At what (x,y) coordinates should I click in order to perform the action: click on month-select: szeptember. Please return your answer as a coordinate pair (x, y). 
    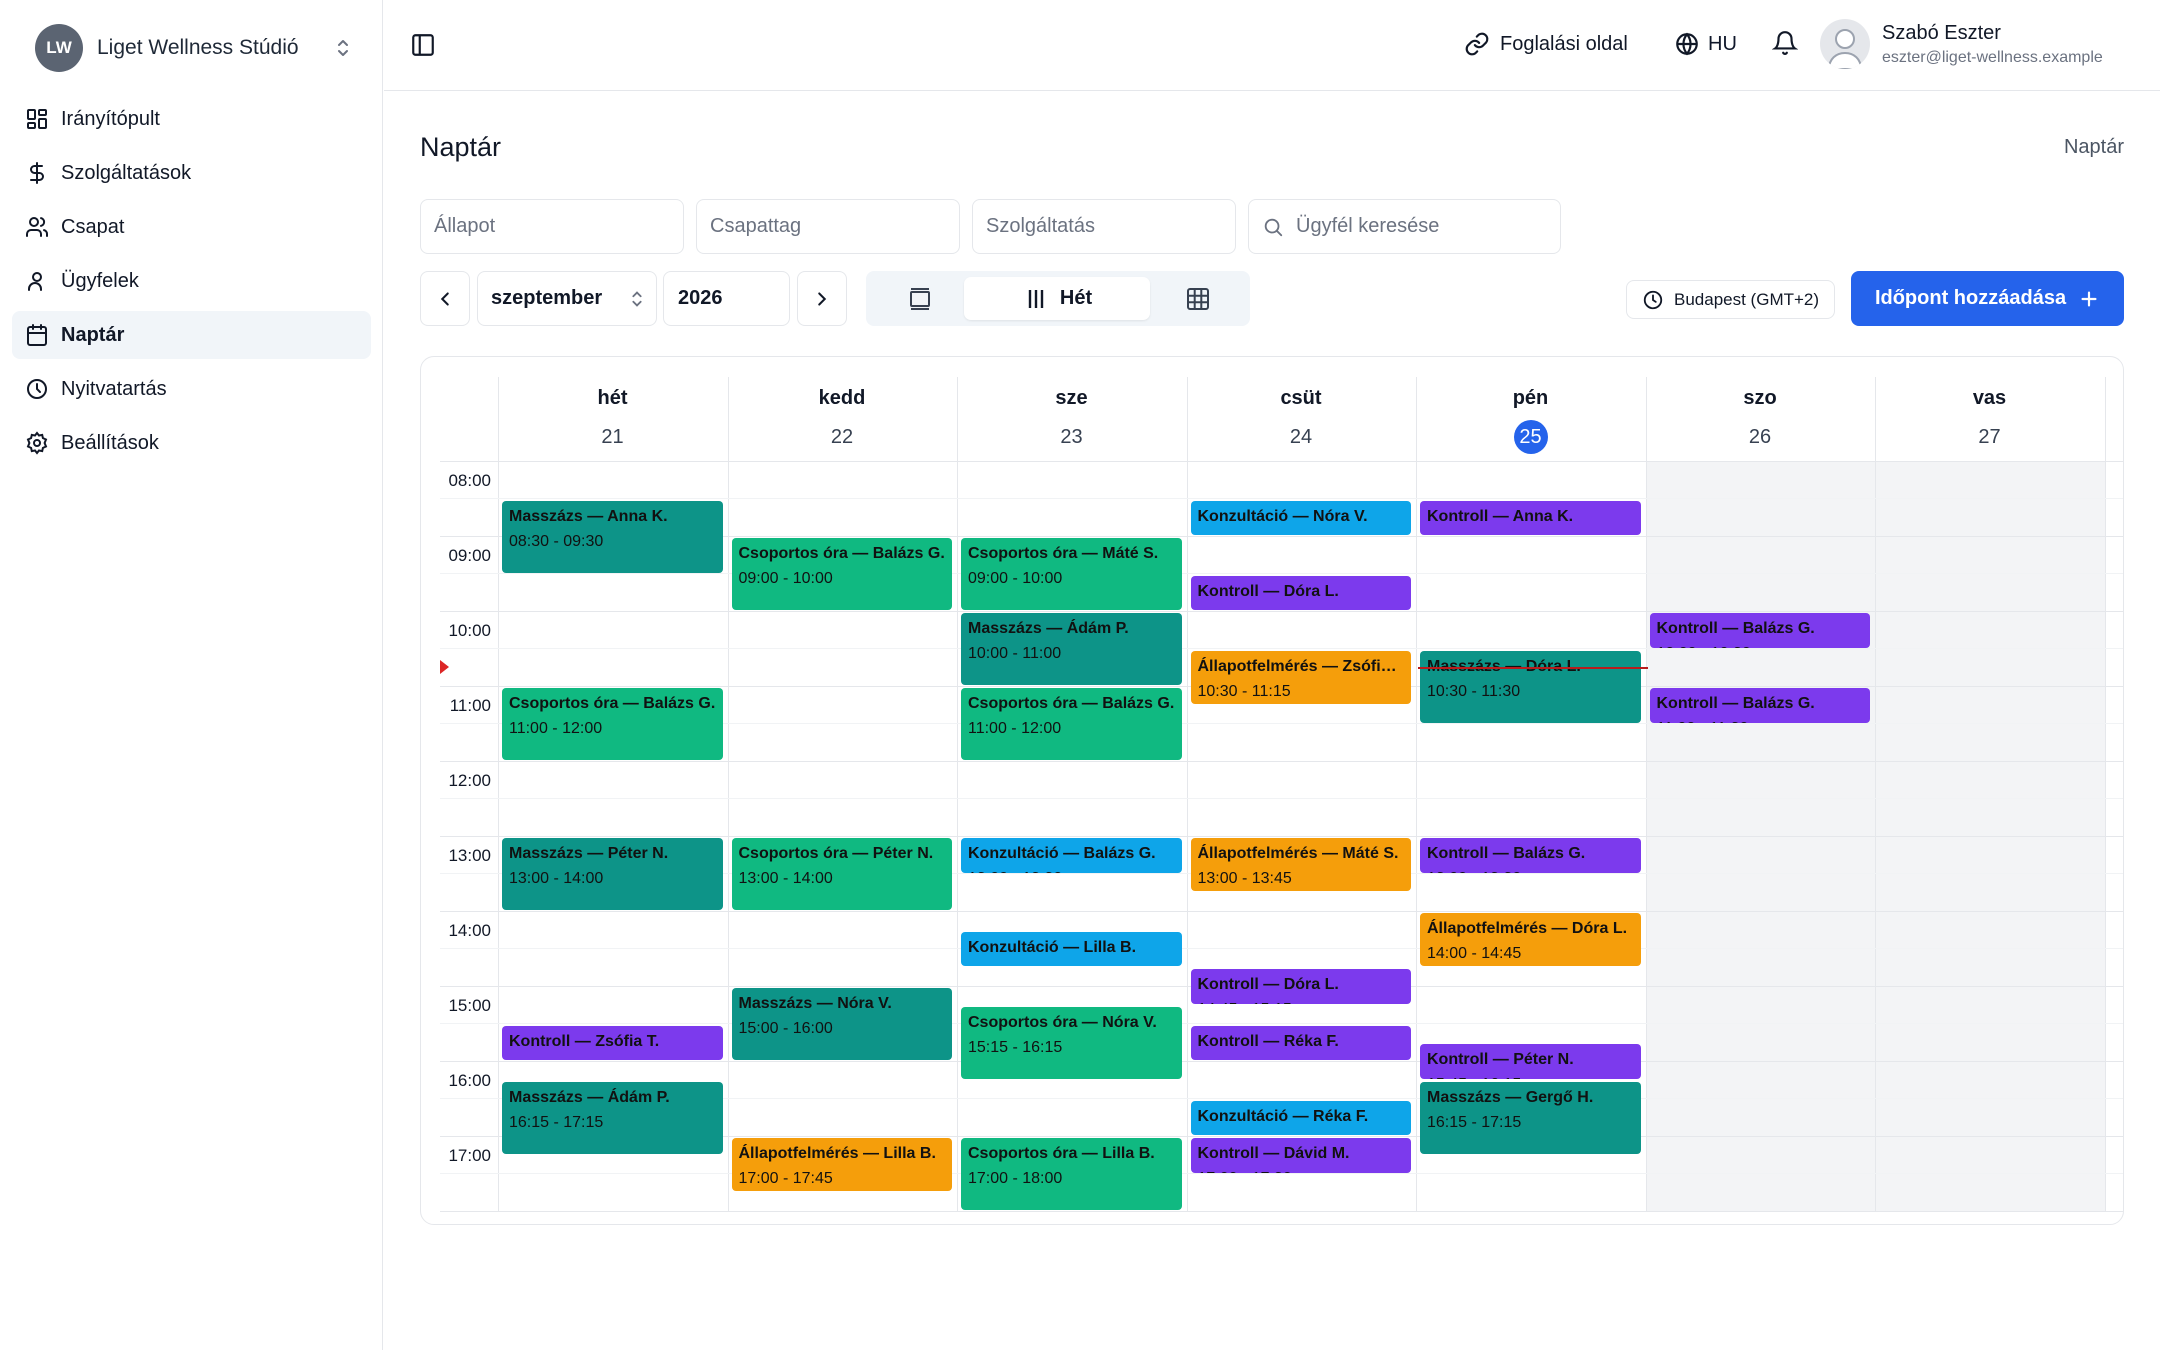
    Looking at the image, I should click on (567, 298).